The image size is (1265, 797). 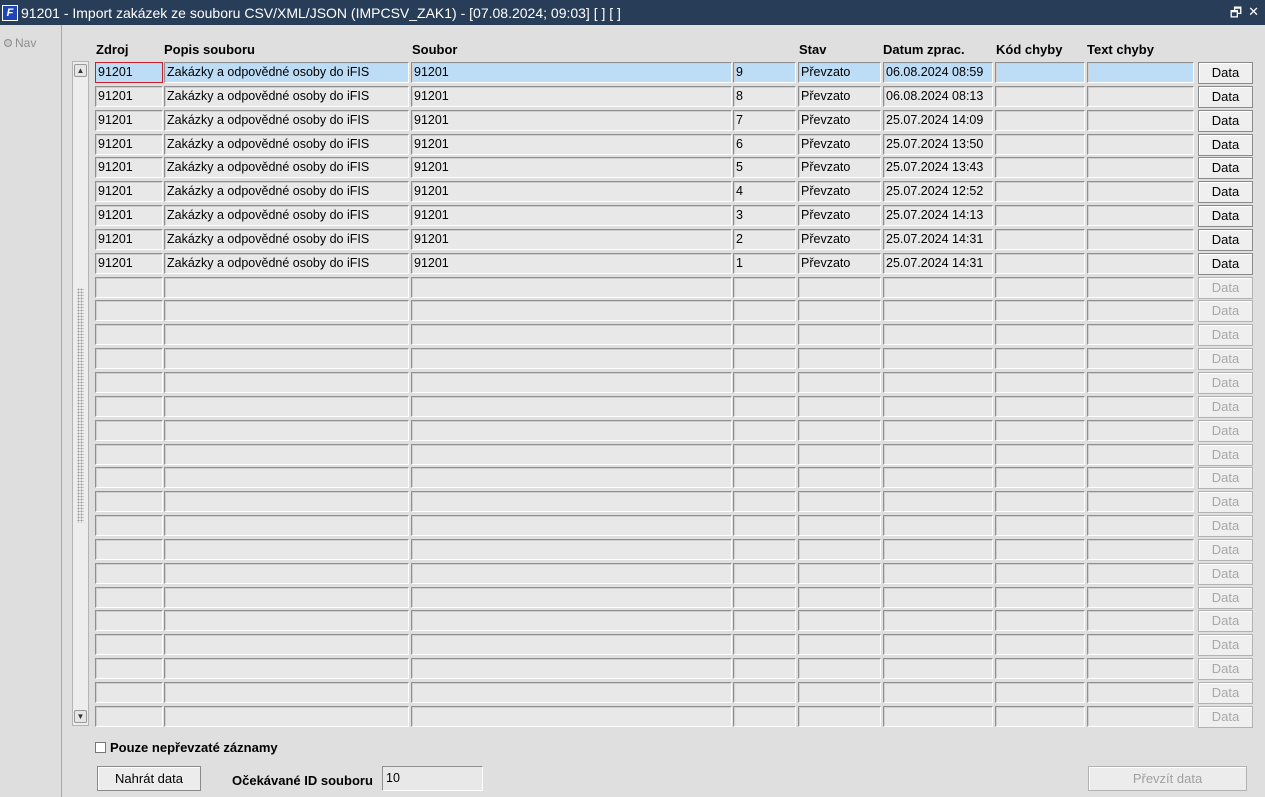 What do you see at coordinates (938, 239) in the screenshot?
I see `datum-cell: 25.07.2024 14:31` at bounding box center [938, 239].